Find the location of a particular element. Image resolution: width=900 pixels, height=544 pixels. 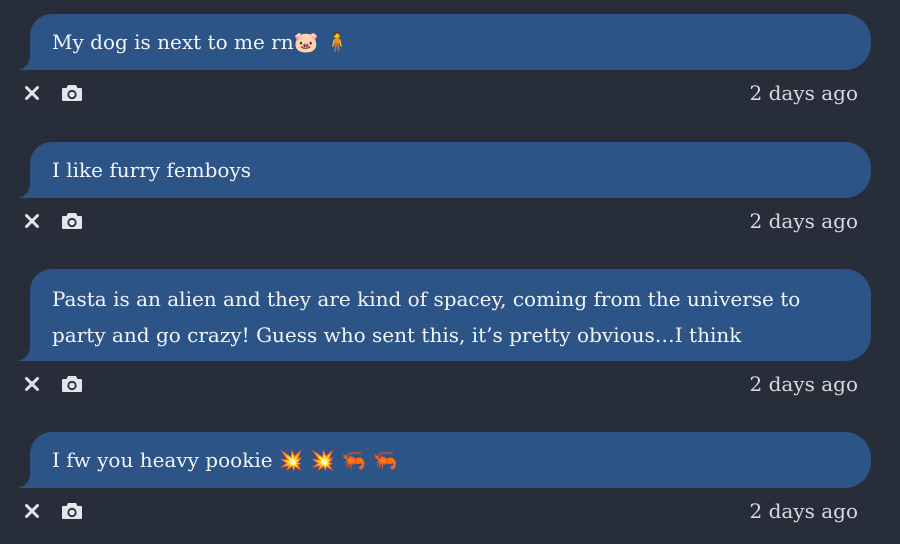

message-text: I fw you heavy pookie 💥 💥 🦐 🦐 is located at coordinates (225, 460).